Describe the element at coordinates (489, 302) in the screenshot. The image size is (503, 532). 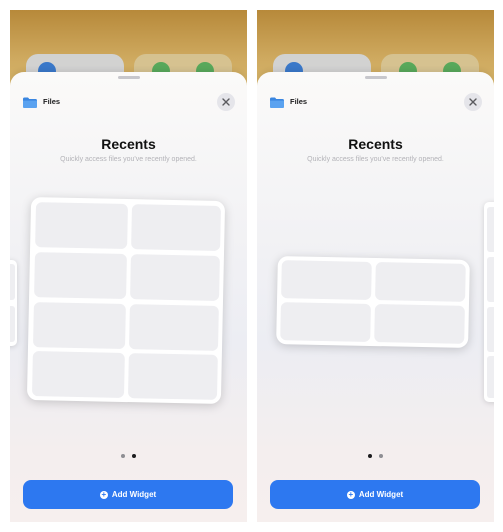
I see `next-widget-peek` at that location.